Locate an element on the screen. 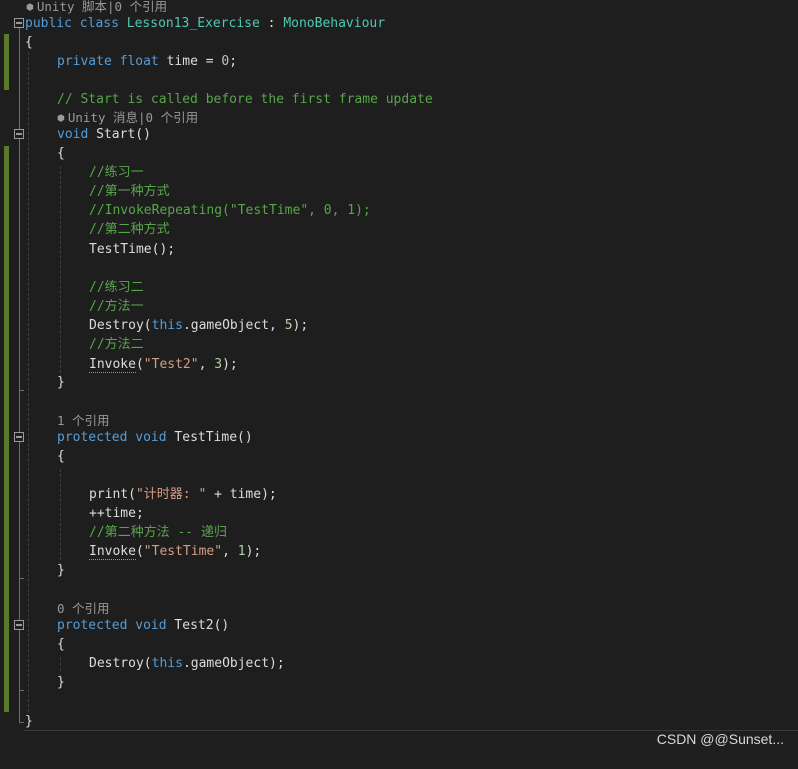 Image resolution: width=798 pixels, height=769 pixels. codelens-text: Unity 脚本|0 个引用 is located at coordinates (102, 7).